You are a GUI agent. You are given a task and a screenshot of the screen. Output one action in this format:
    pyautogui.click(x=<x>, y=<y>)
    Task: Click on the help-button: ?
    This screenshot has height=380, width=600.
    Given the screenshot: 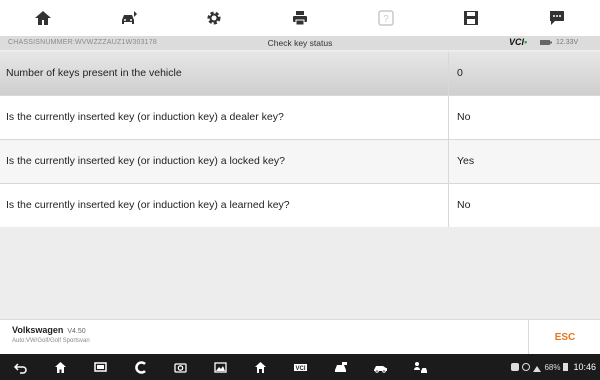 What is the action you would take?
    pyautogui.click(x=386, y=18)
    